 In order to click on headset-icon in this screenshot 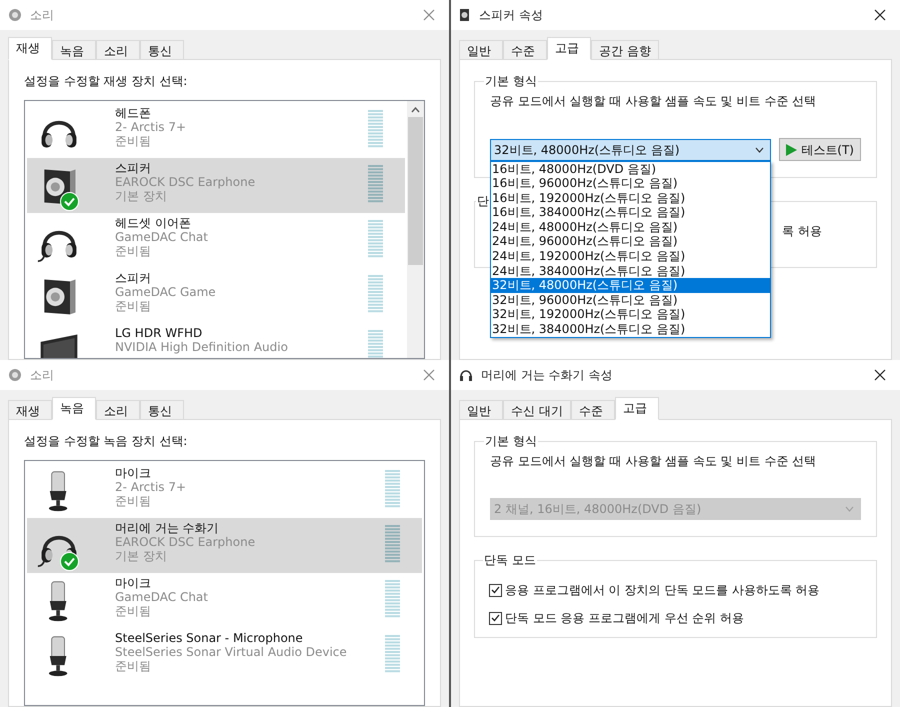, I will do `click(466, 375)`.